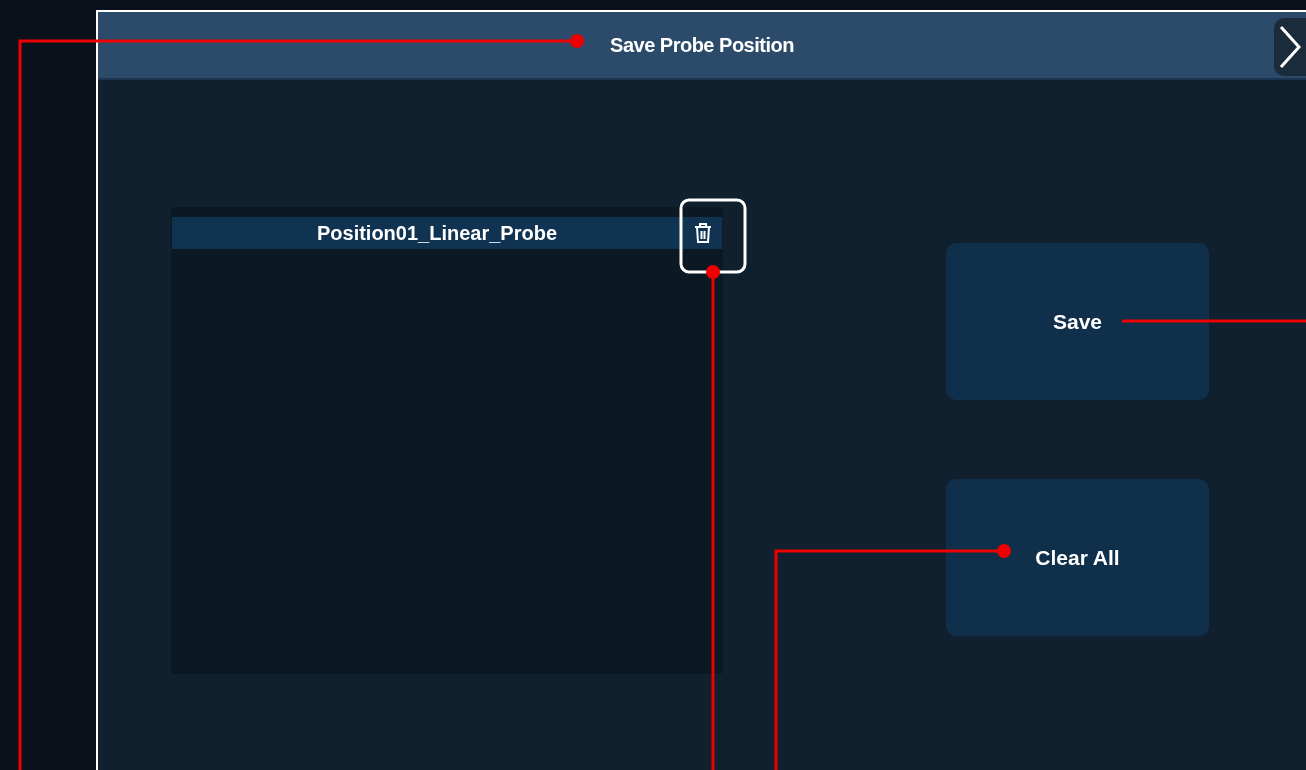  I want to click on position-name: Position01_Linear_Probe, so click(437, 233).